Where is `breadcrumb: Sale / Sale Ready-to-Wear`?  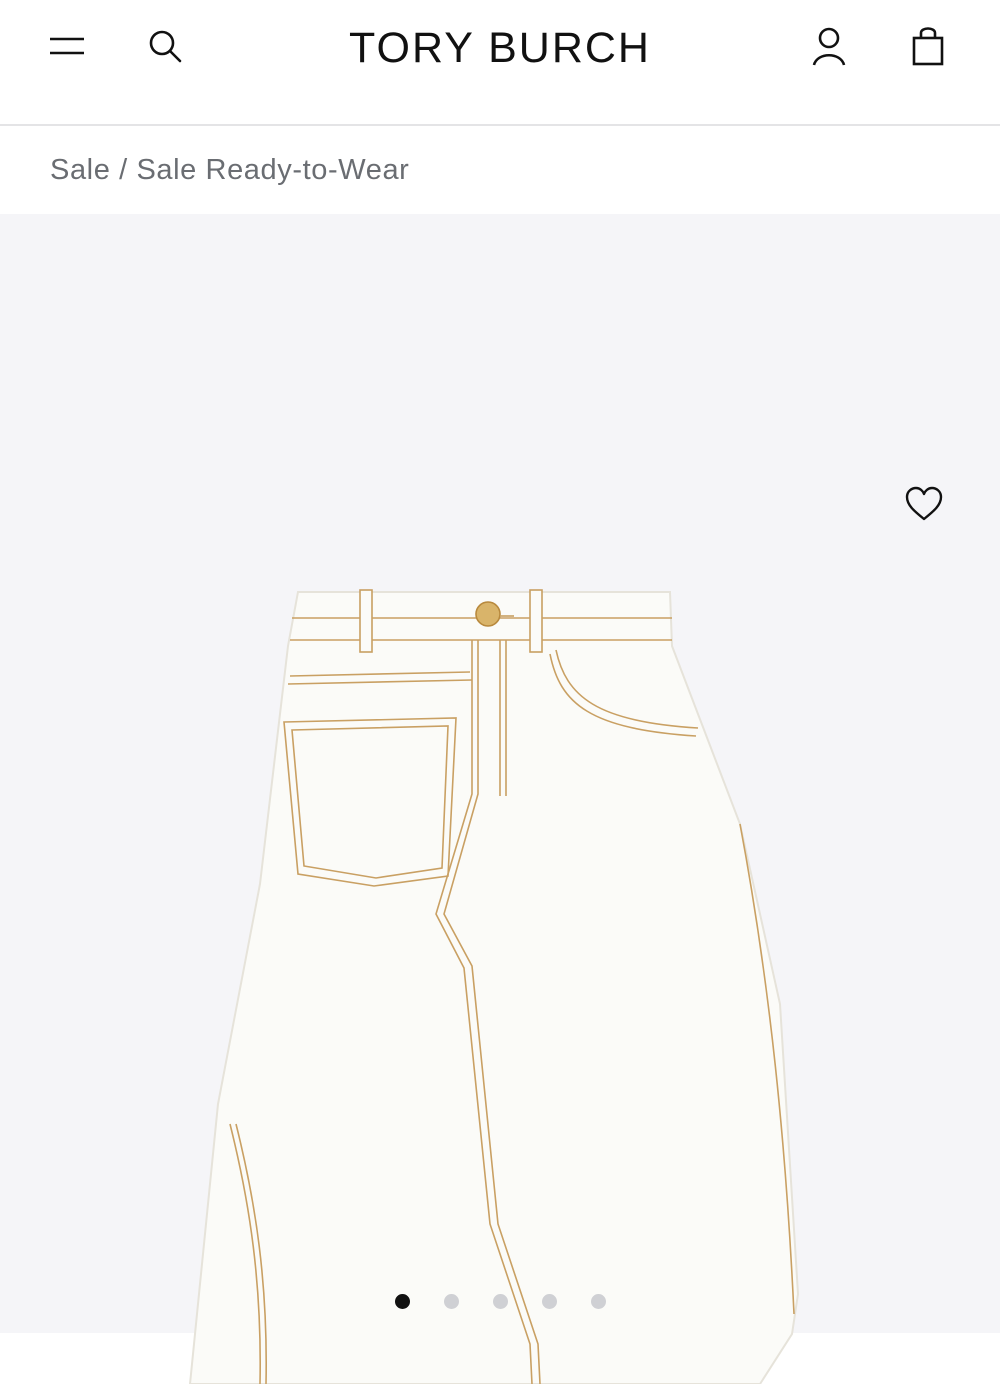
breadcrumb: Sale / Sale Ready-to-Wear is located at coordinates (500, 170).